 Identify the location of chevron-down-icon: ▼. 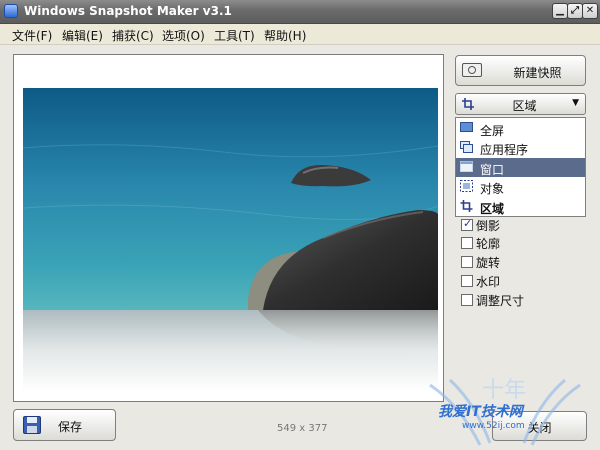
(575, 103).